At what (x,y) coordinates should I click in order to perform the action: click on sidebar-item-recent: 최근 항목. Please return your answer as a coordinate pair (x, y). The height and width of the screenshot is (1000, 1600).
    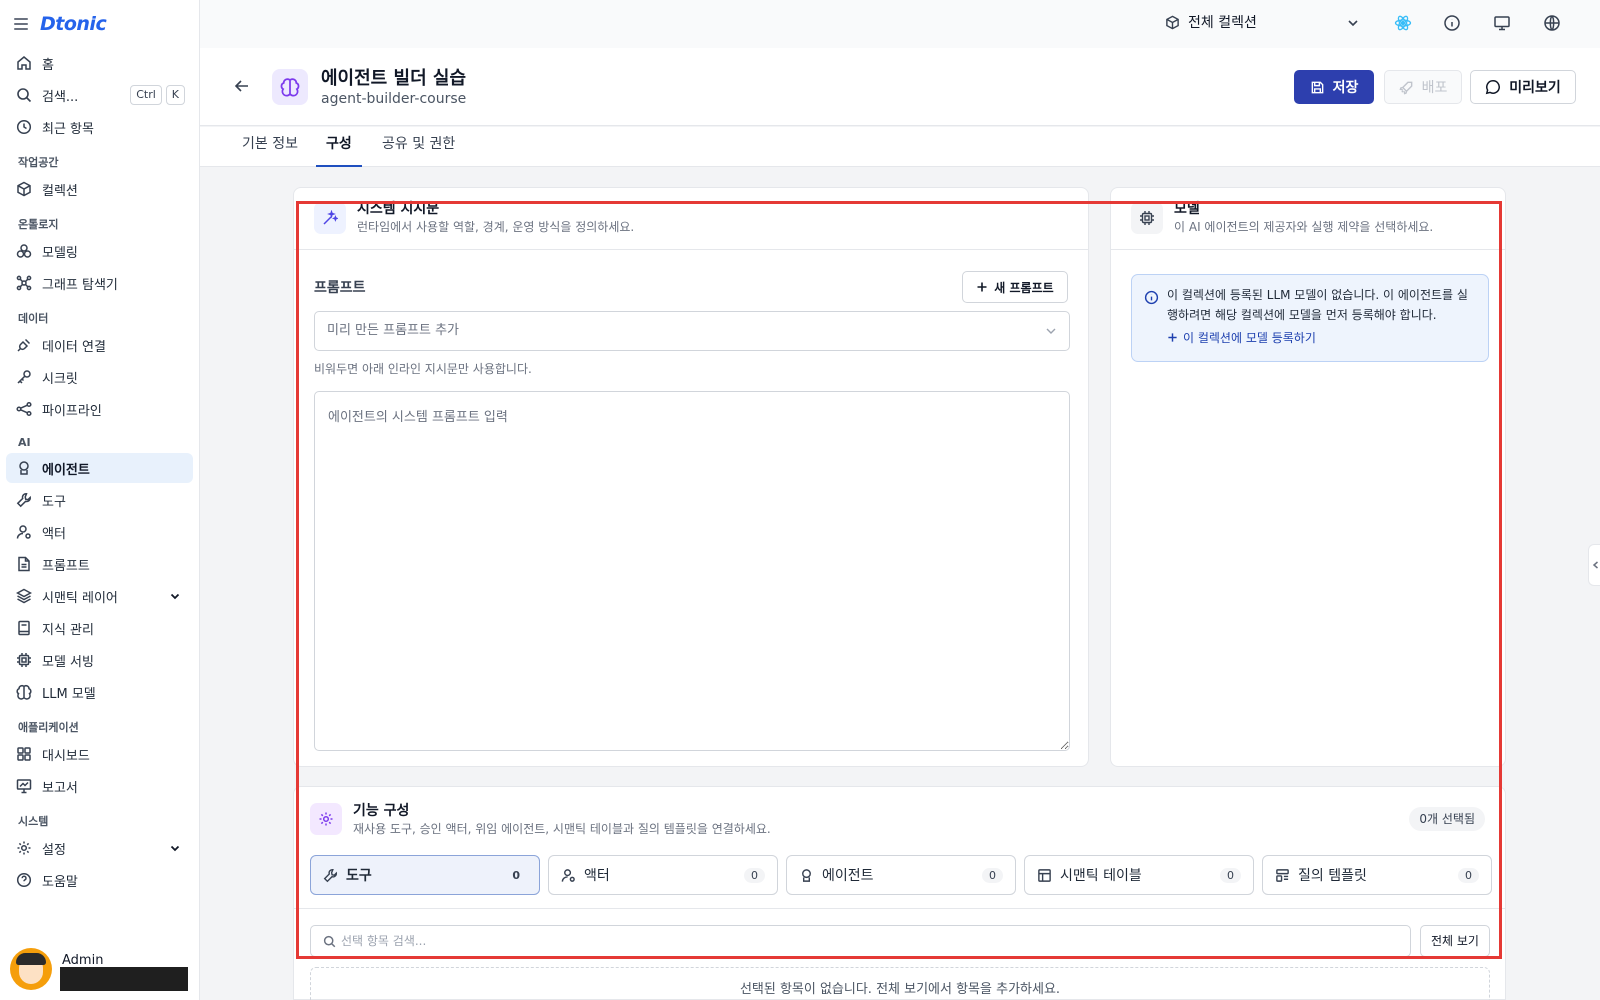
    Looking at the image, I should click on (99, 127).